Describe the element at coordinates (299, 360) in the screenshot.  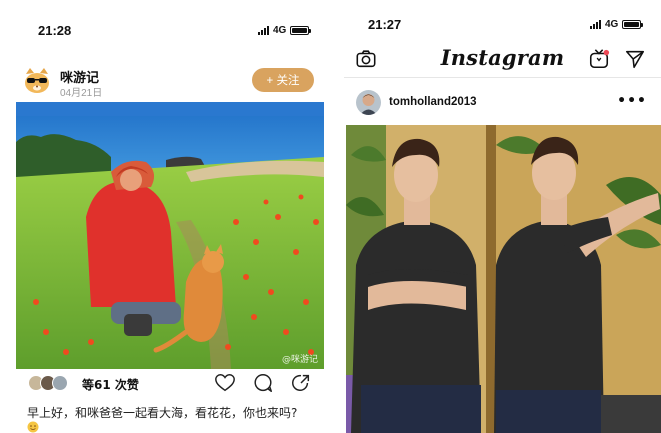
I see `photo-watermark: @咪游记` at that location.